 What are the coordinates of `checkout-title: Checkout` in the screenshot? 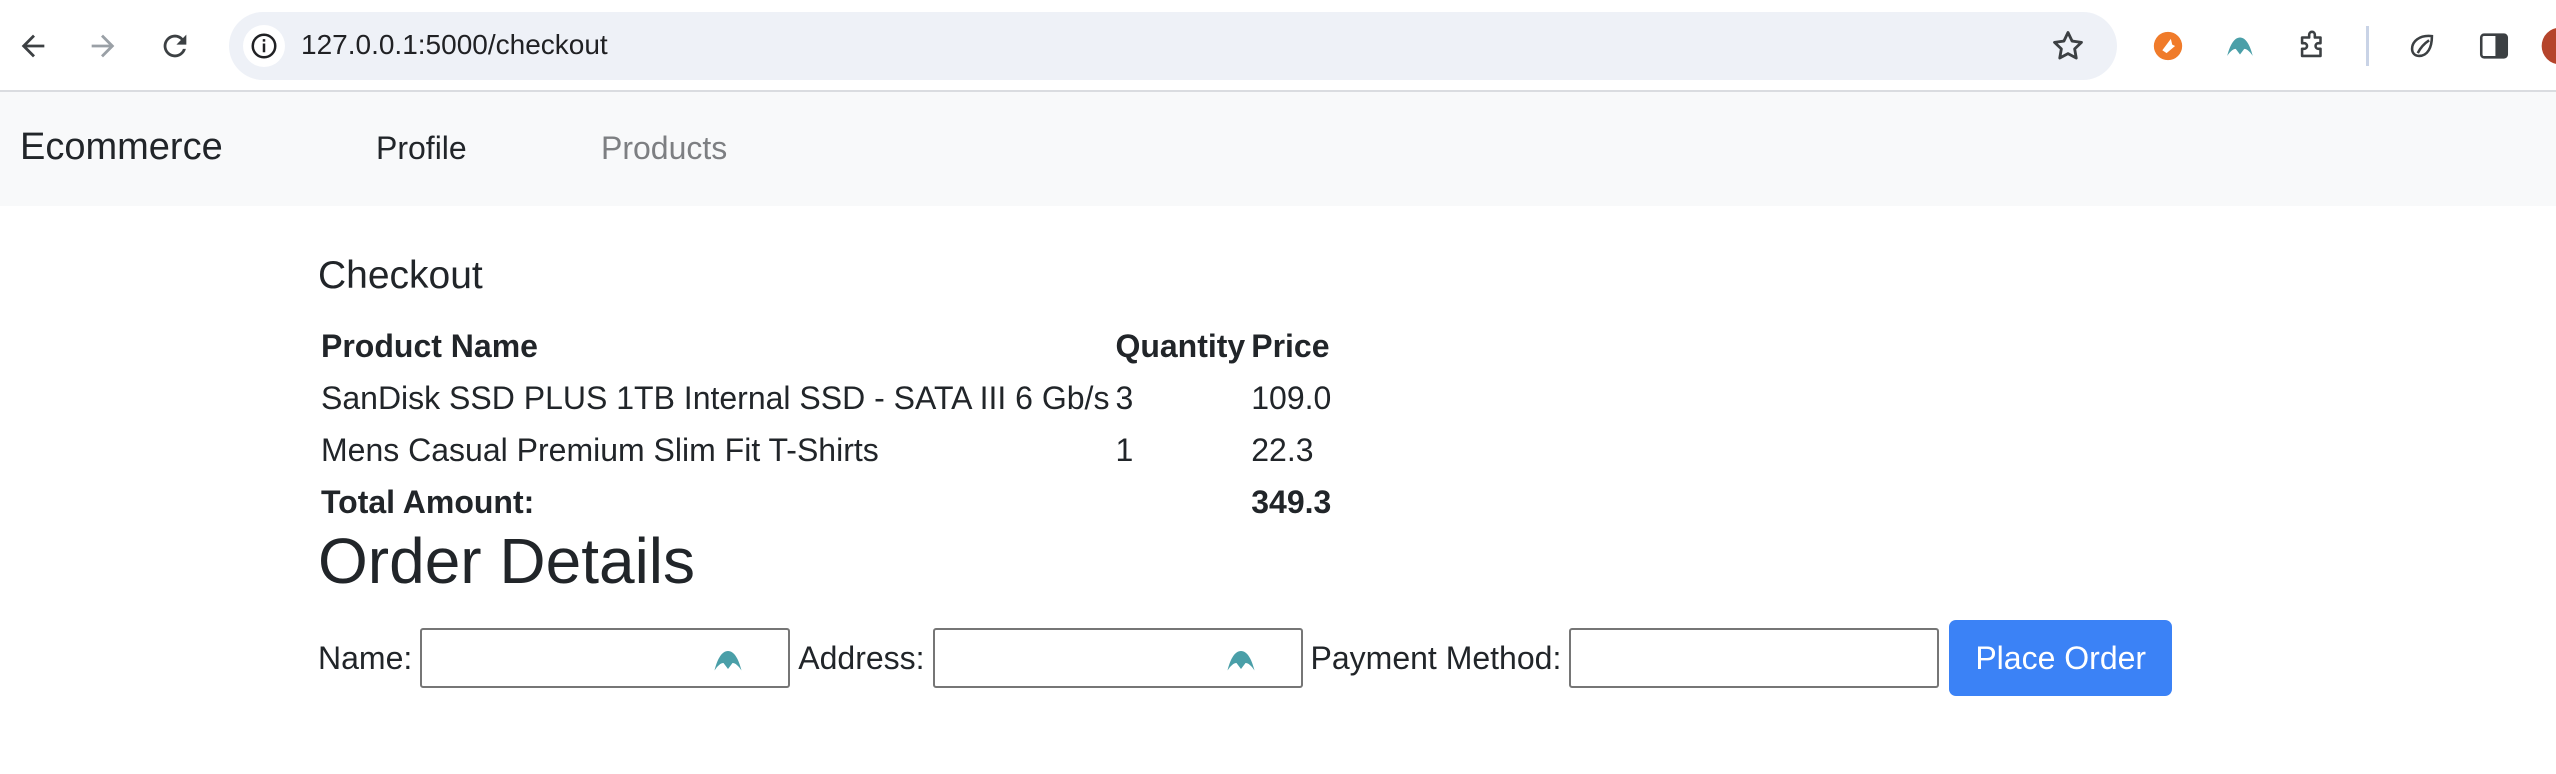 It's located at (400, 275).